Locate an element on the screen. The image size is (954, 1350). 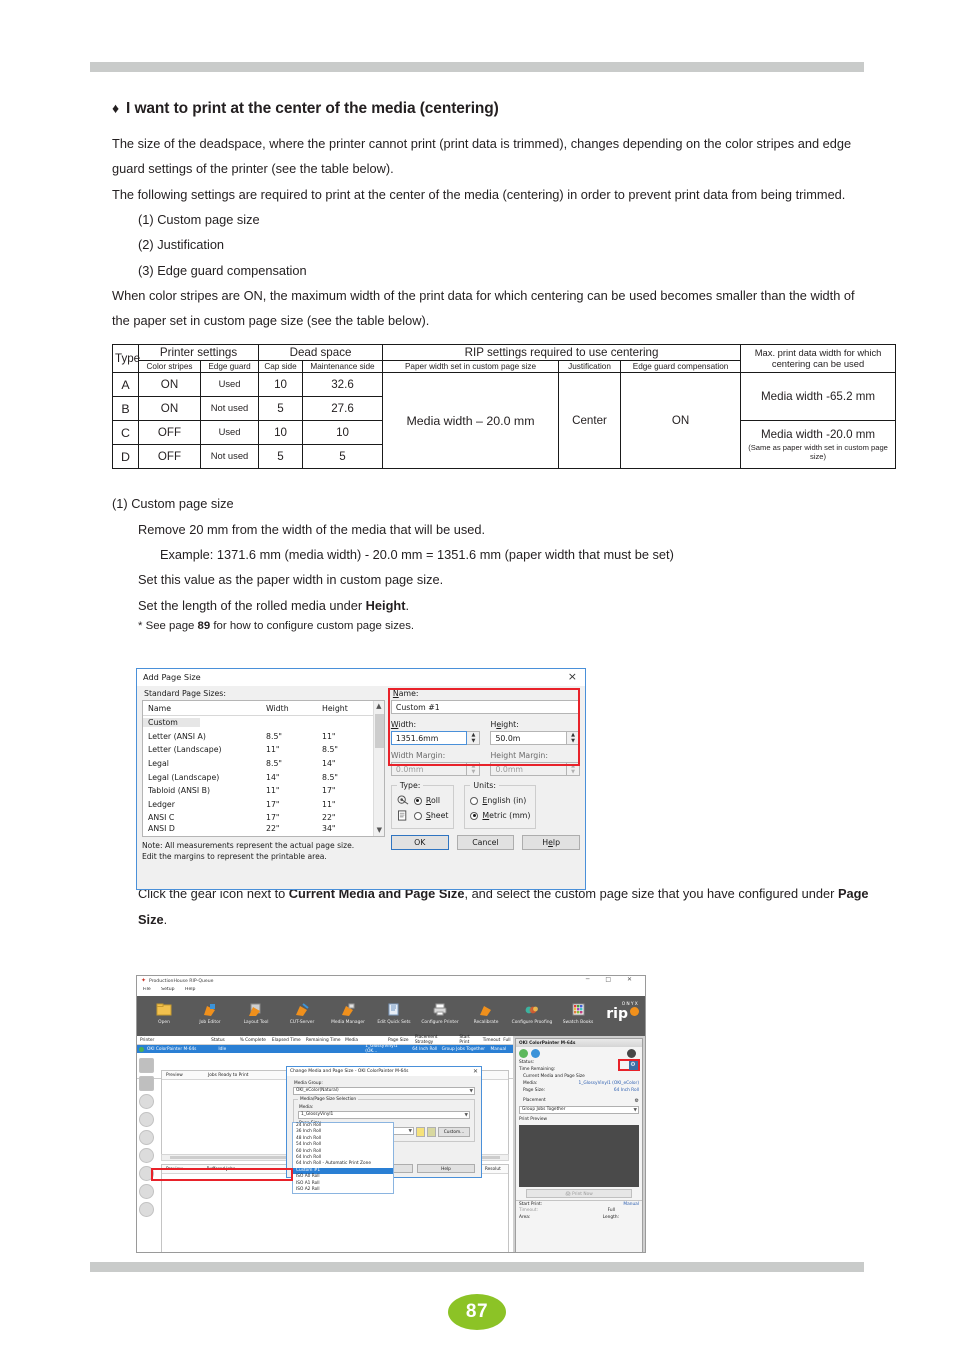
width-stepper: ▲ ▼ is located at coordinates (474, 738).